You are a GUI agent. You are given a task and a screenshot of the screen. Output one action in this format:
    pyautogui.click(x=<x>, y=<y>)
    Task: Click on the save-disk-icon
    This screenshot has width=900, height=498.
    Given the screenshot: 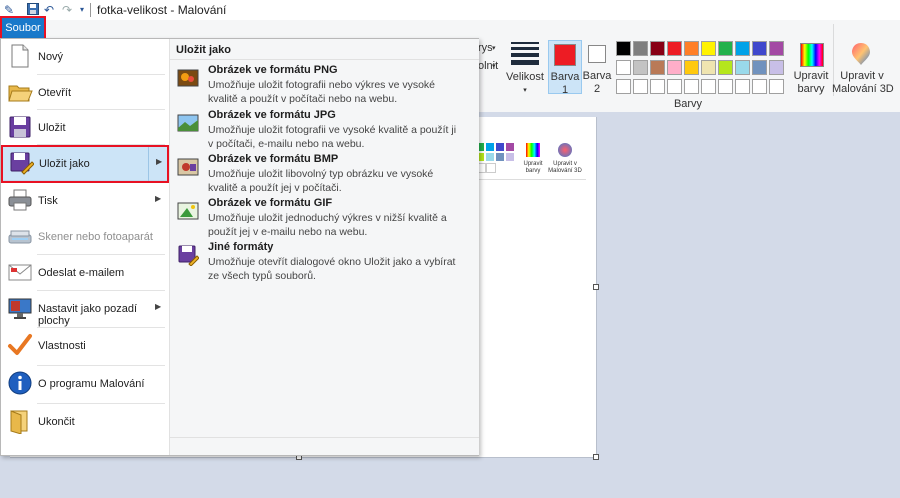 What is the action you would take?
    pyautogui.click(x=20, y=127)
    